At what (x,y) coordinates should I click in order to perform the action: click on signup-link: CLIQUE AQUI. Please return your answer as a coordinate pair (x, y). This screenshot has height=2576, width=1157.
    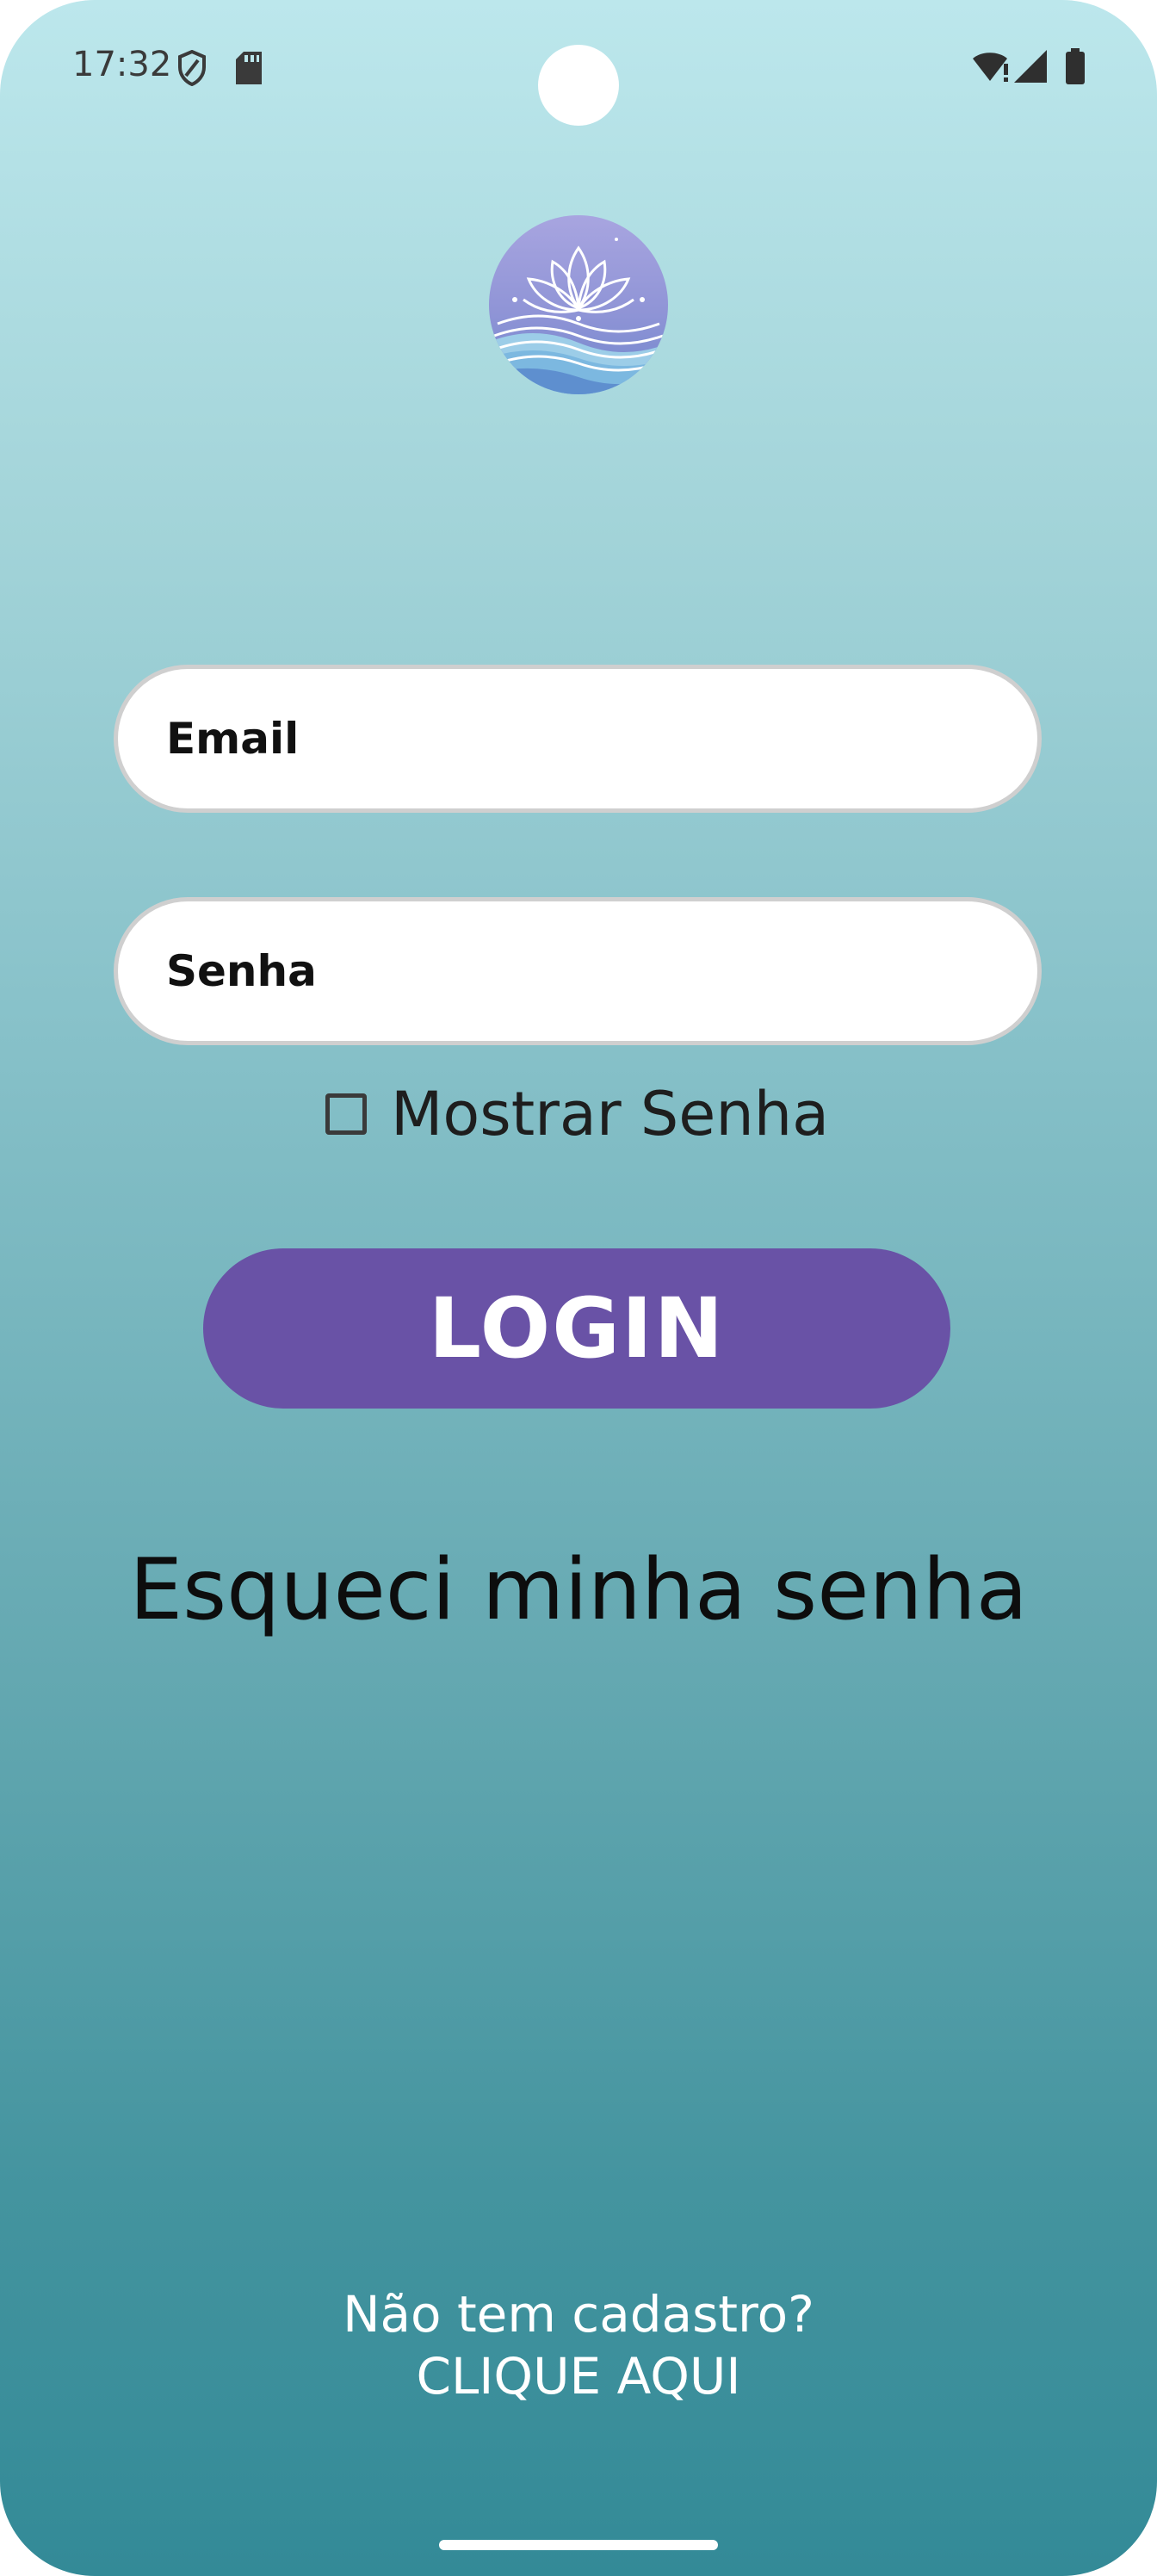
    Looking at the image, I should click on (579, 2376).